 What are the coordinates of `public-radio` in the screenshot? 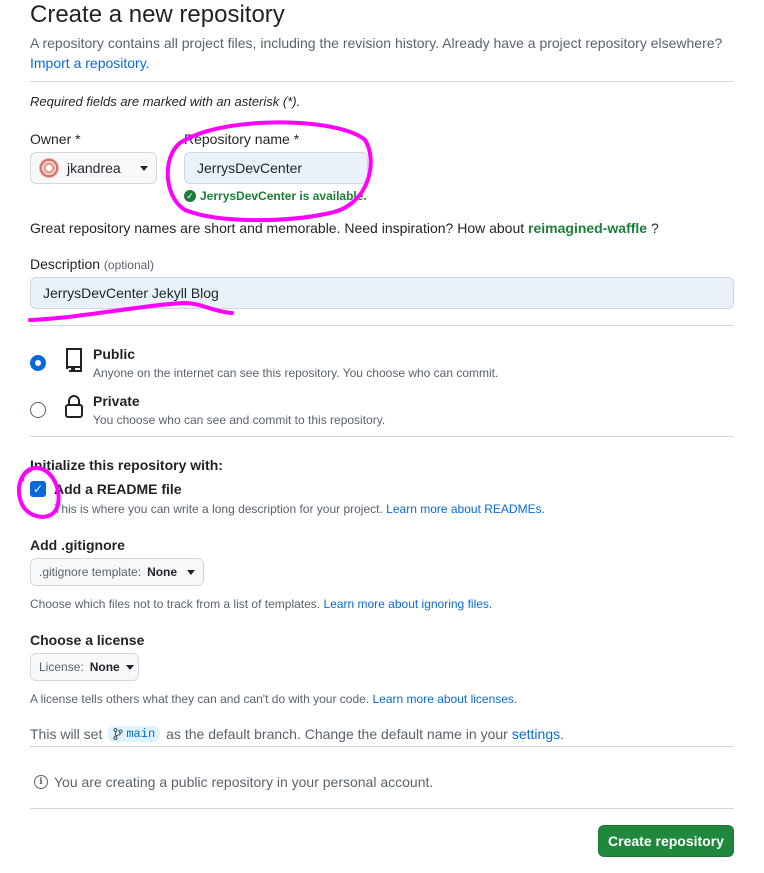 It's located at (38, 363).